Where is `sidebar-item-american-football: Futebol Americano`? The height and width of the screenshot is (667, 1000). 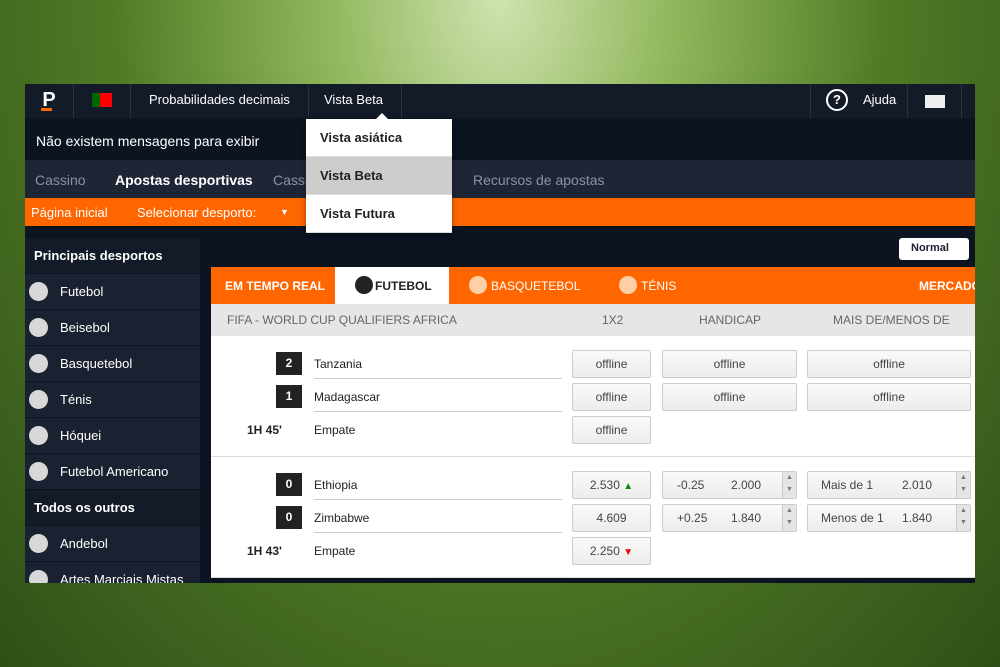
sidebar-item-american-football: Futebol Americano is located at coordinates (112, 472).